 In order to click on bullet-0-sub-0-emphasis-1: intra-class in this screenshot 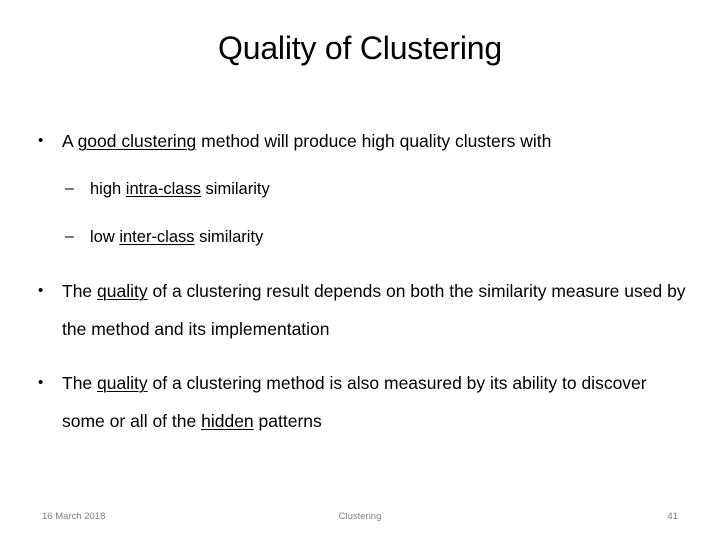, I will do `click(163, 189)`.